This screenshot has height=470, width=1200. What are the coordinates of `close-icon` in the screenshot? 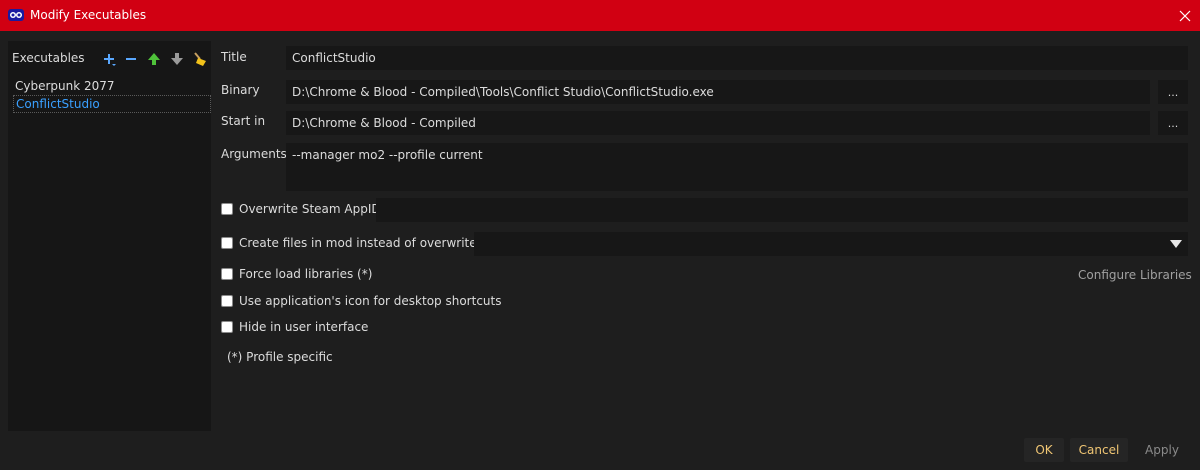 It's located at (1185, 15).